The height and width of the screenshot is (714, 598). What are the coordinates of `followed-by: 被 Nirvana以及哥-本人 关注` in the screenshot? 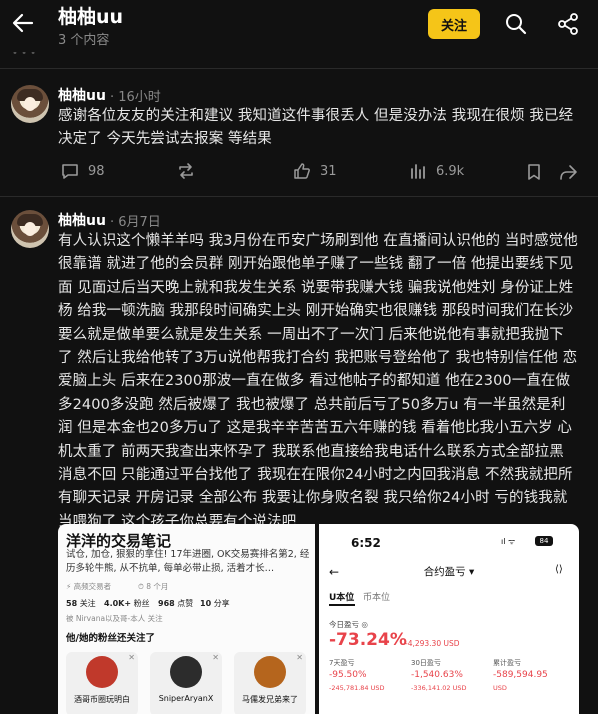 It's located at (114, 618).